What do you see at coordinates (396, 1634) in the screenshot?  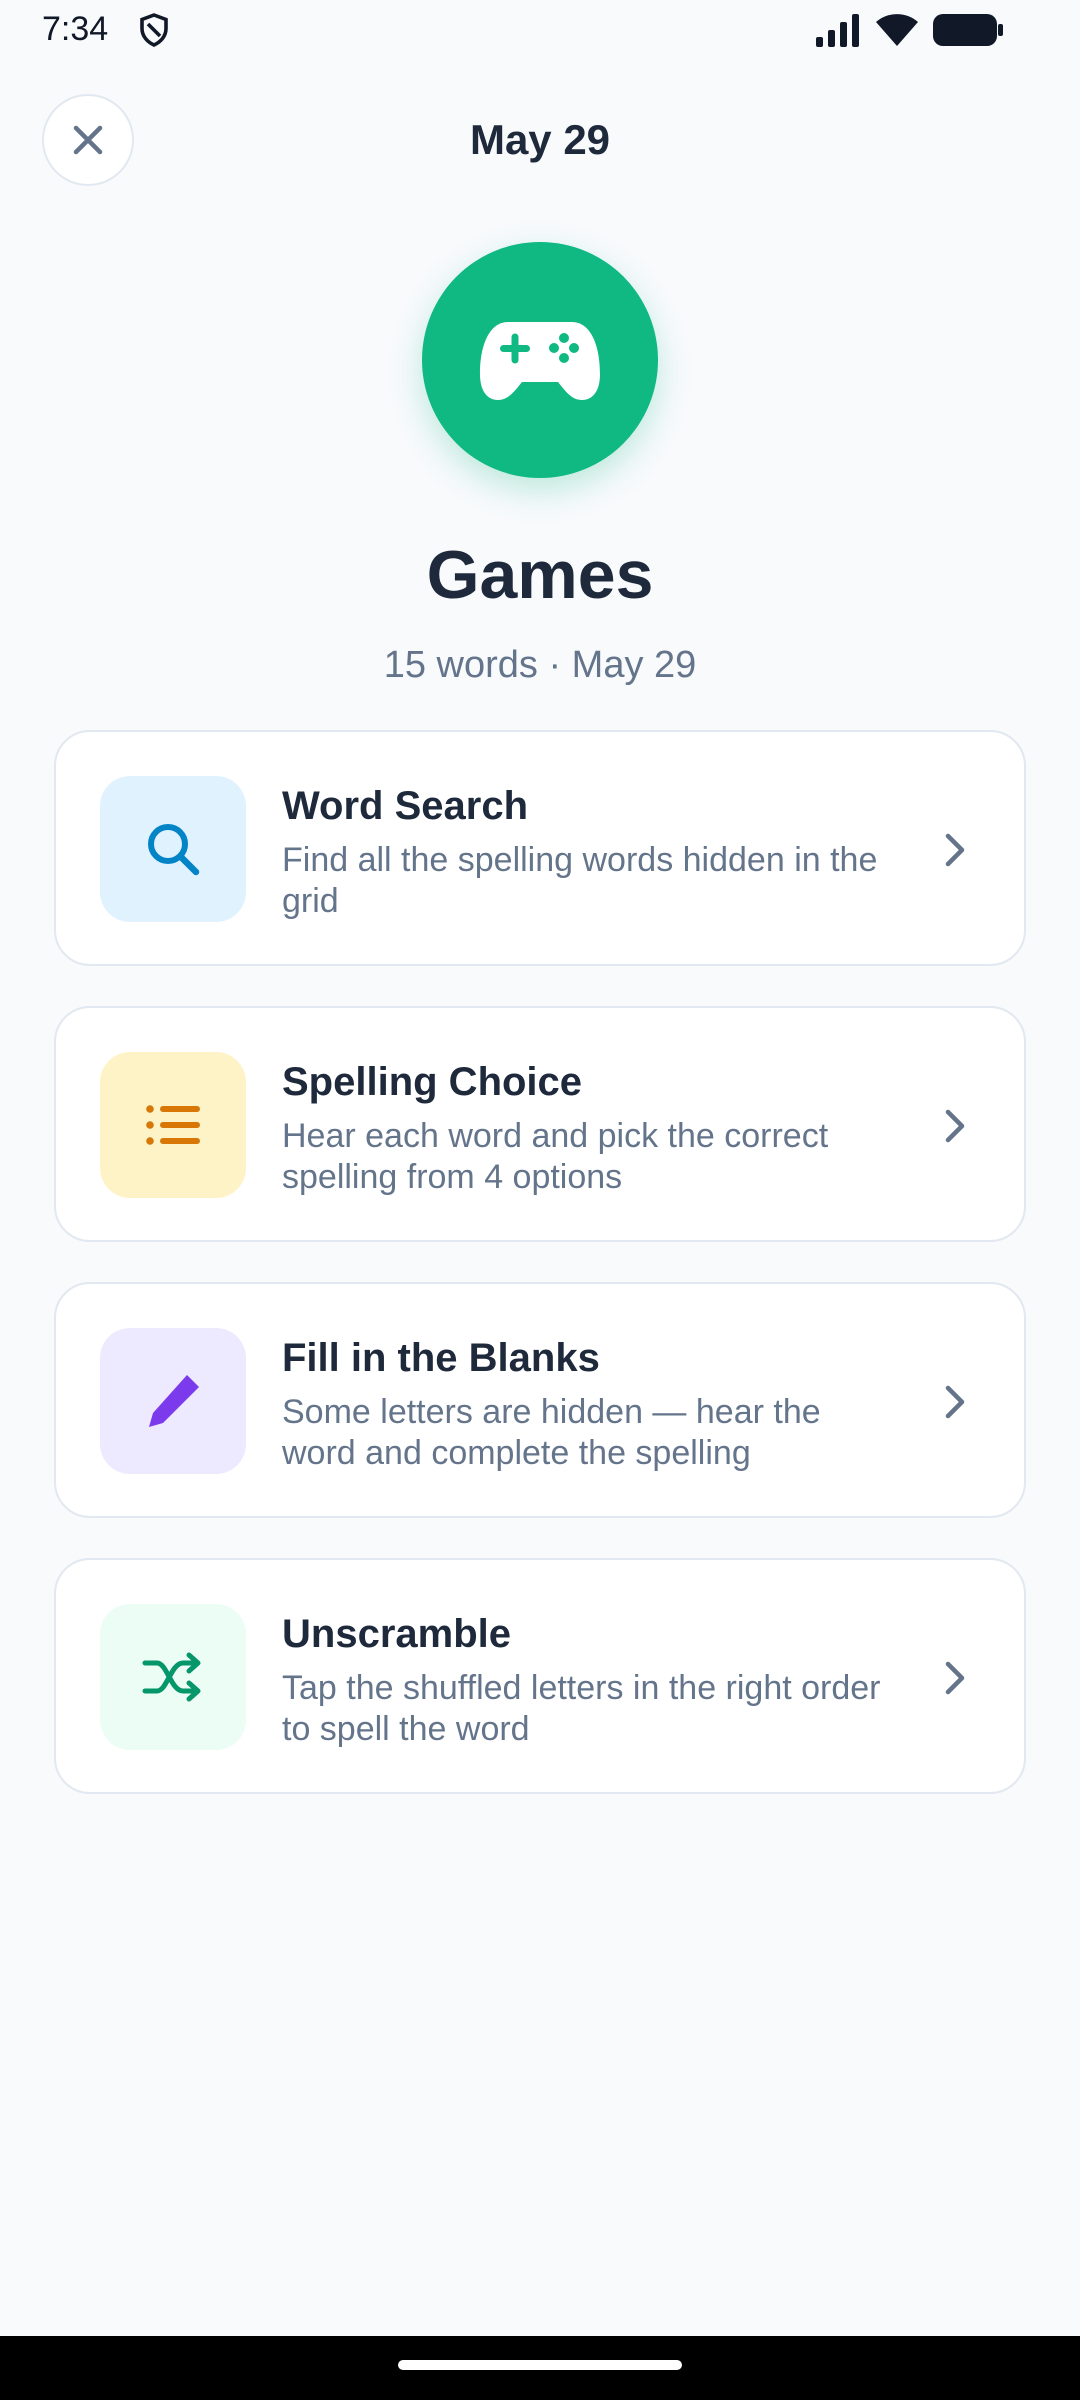 I see `game-title: Unscramble` at bounding box center [396, 1634].